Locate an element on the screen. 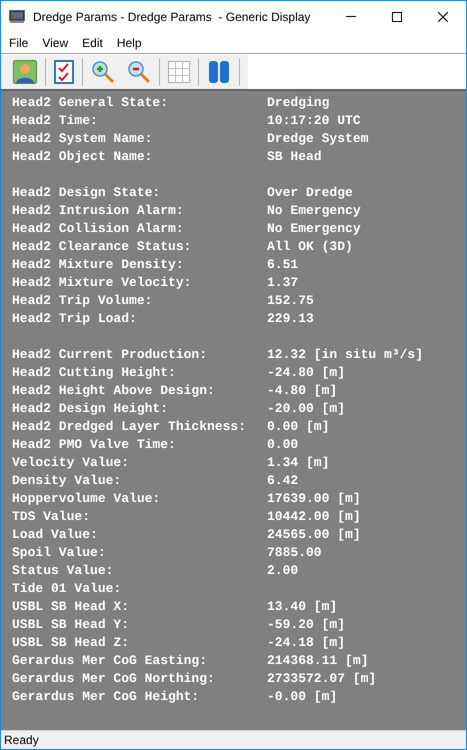  param-label: Head2 PMO Valve Time: is located at coordinates (94, 445).